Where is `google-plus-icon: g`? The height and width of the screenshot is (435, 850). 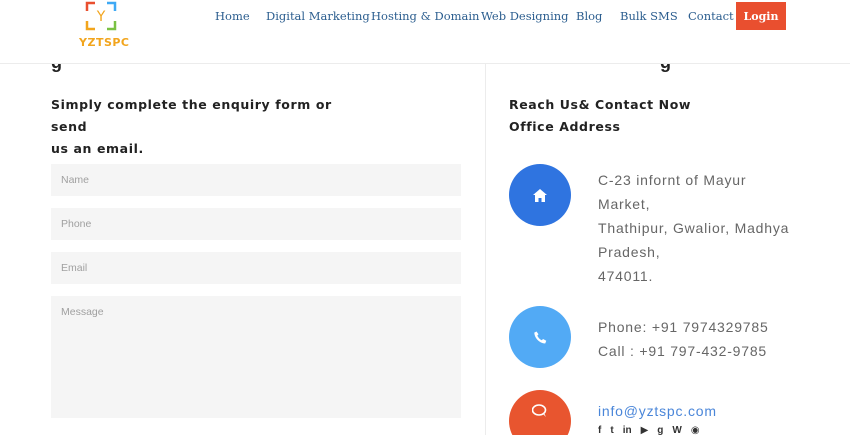
google-plus-icon: g is located at coordinates (660, 430).